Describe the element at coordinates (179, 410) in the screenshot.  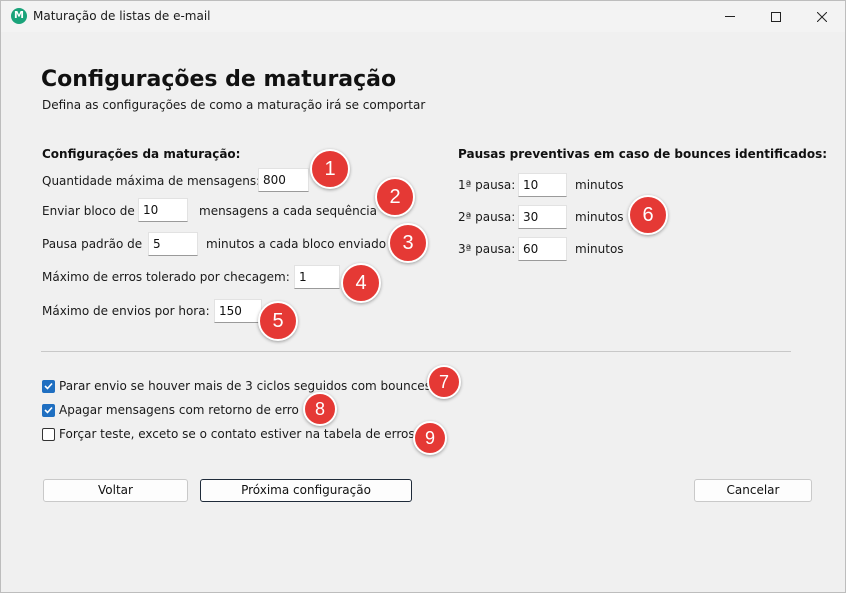
I see `option-label: Apagar mensagens com retorno de erro` at that location.